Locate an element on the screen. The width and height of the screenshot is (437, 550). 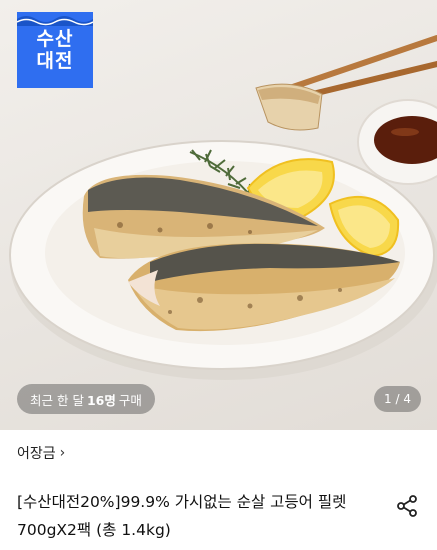
brand-link: 어장금 › is located at coordinates (41, 453).